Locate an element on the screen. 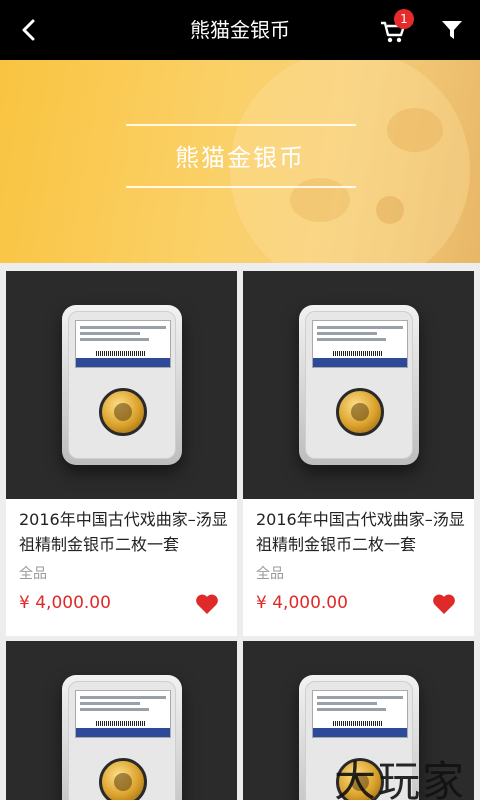  banner-divider-bottom is located at coordinates (241, 187).